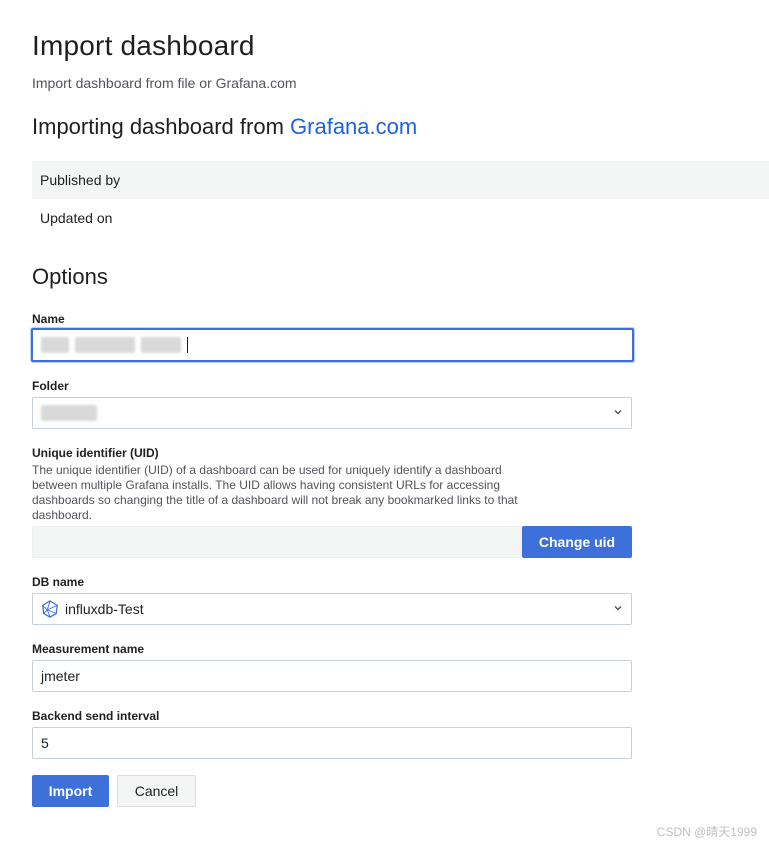 The height and width of the screenshot is (846, 769). I want to click on import-button: Import, so click(70, 791).